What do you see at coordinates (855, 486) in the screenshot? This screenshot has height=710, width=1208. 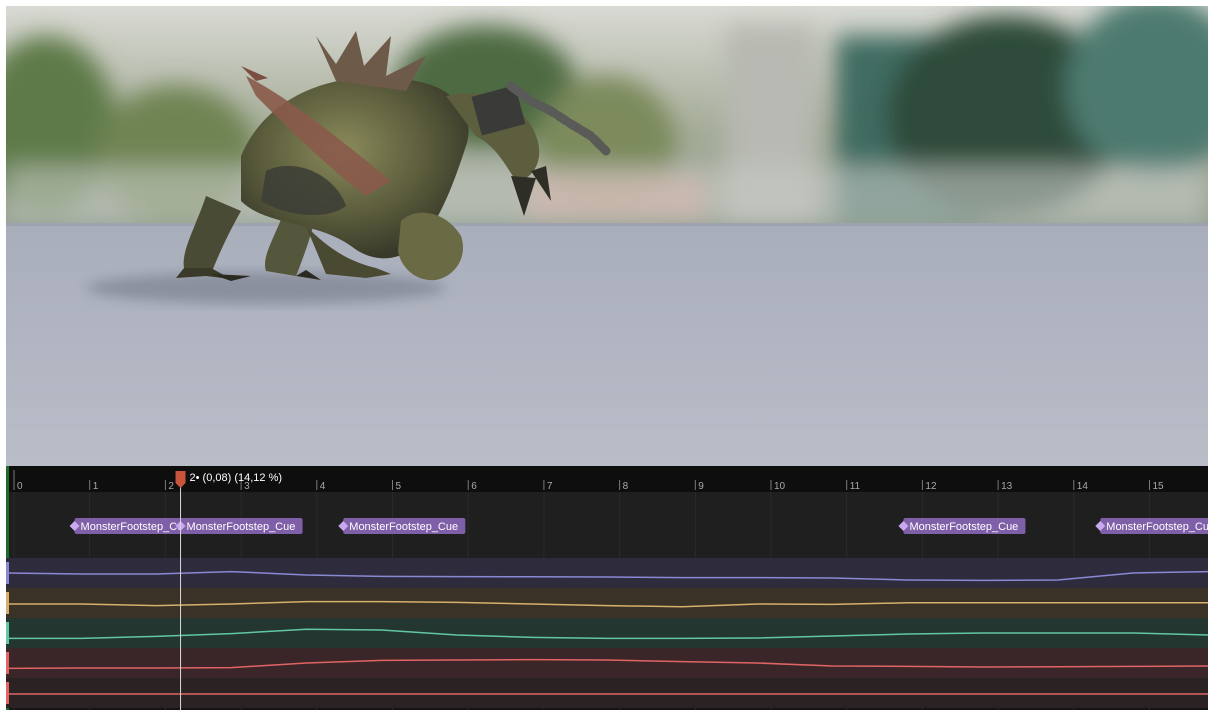 I see `ruler-label: 11` at bounding box center [855, 486].